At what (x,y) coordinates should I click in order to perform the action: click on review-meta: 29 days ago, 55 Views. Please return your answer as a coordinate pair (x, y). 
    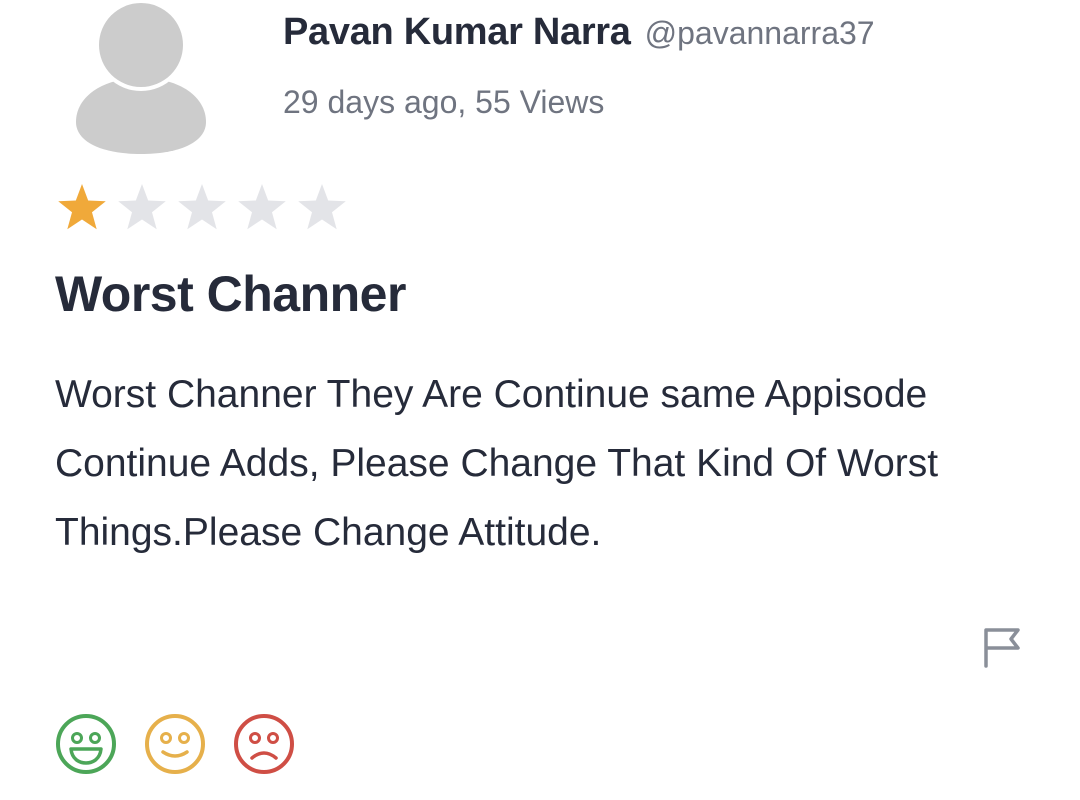
    Looking at the image, I should click on (444, 102).